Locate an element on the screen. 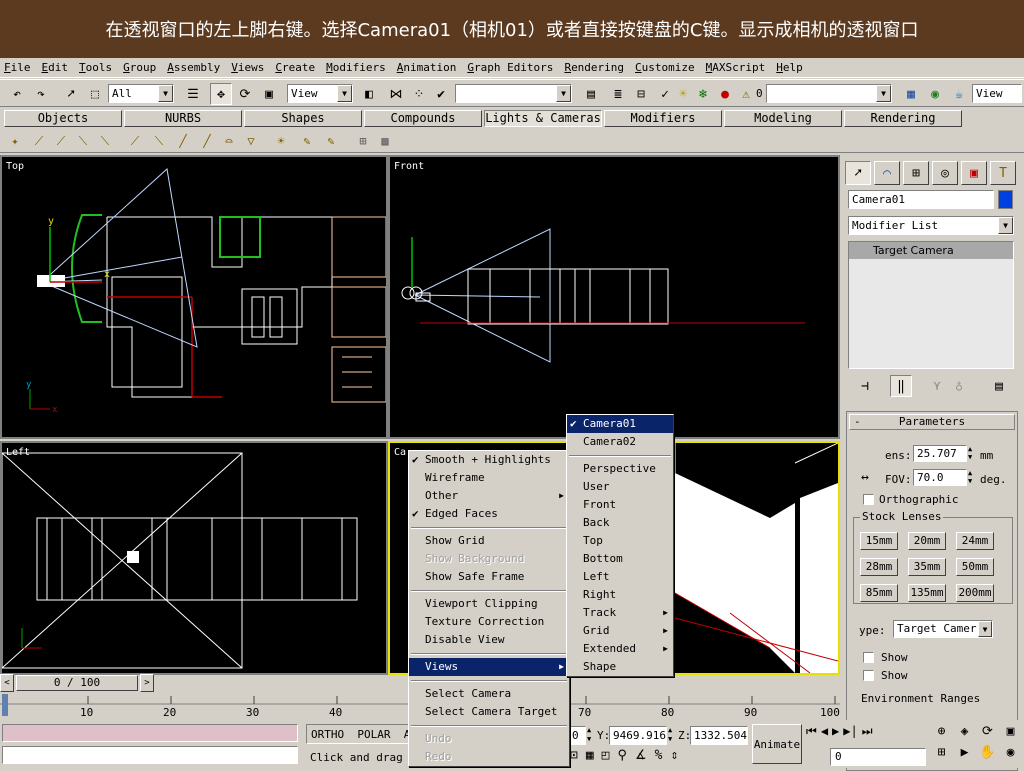  submenu-item-camera01: ✔ Camera01 is located at coordinates (620, 424).